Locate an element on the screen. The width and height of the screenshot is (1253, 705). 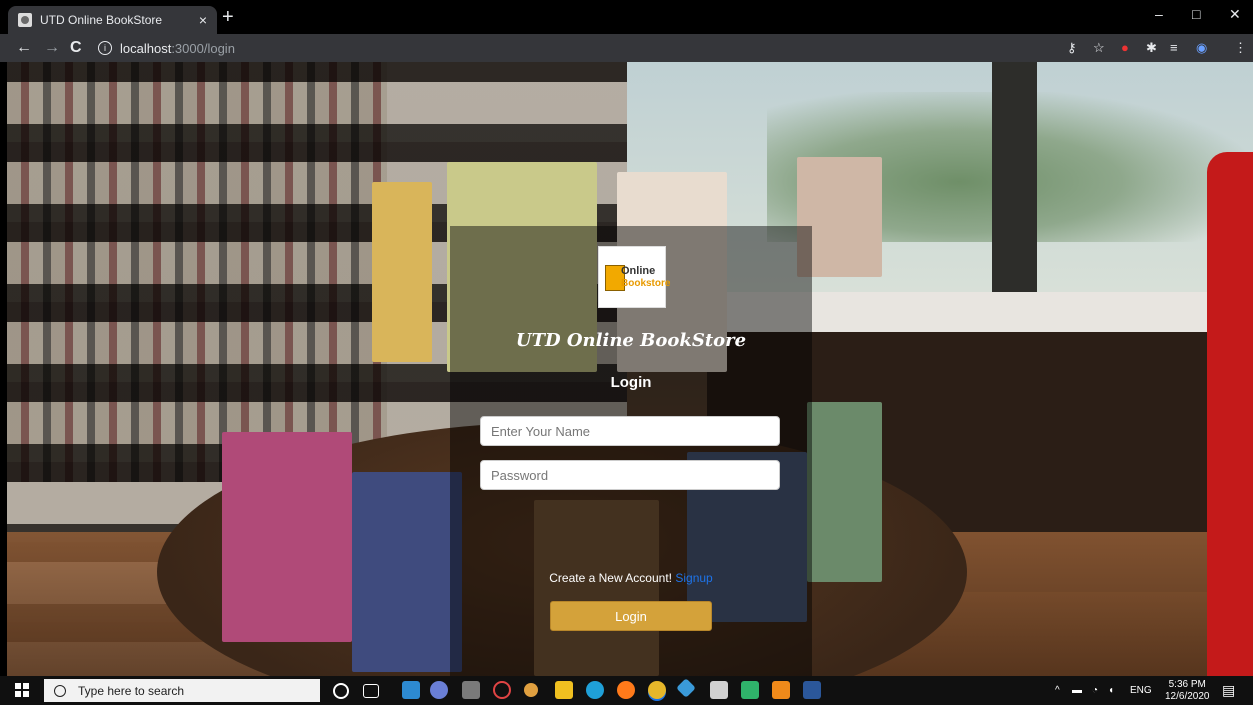
signup-prompt-text: Create a New Account! is located at coordinates (610, 578).